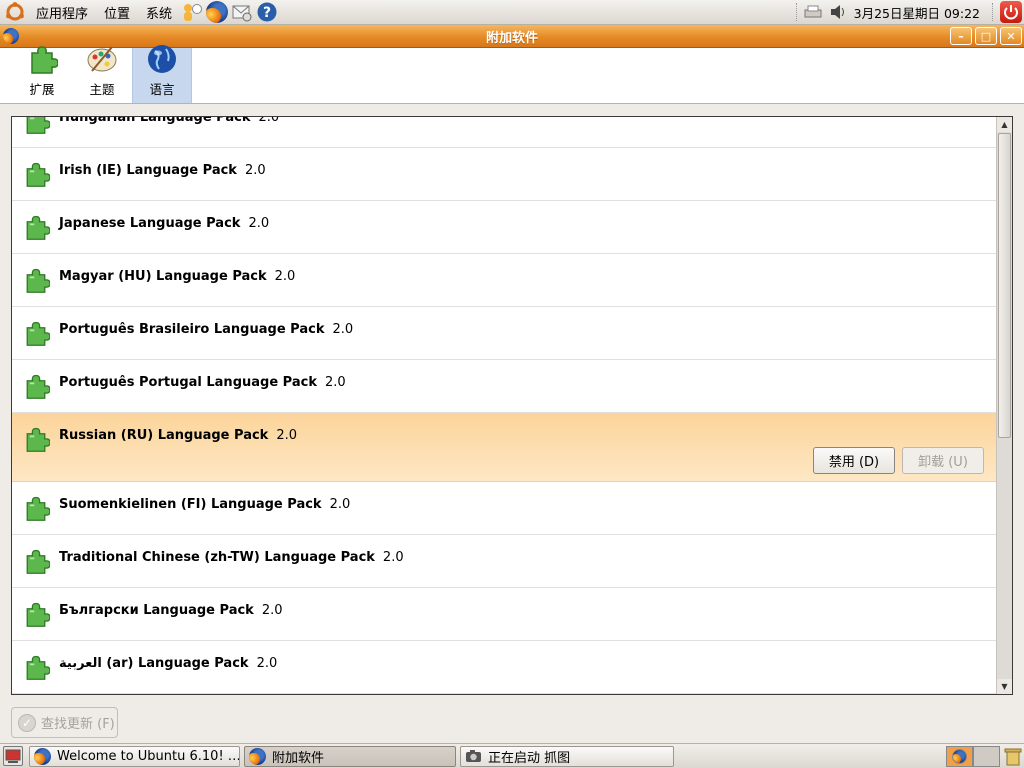 The height and width of the screenshot is (768, 1024). Describe the element at coordinates (504, 667) in the screenshot. I see `language-pack-row: العربية (ar) Language Pack 2.0` at that location.